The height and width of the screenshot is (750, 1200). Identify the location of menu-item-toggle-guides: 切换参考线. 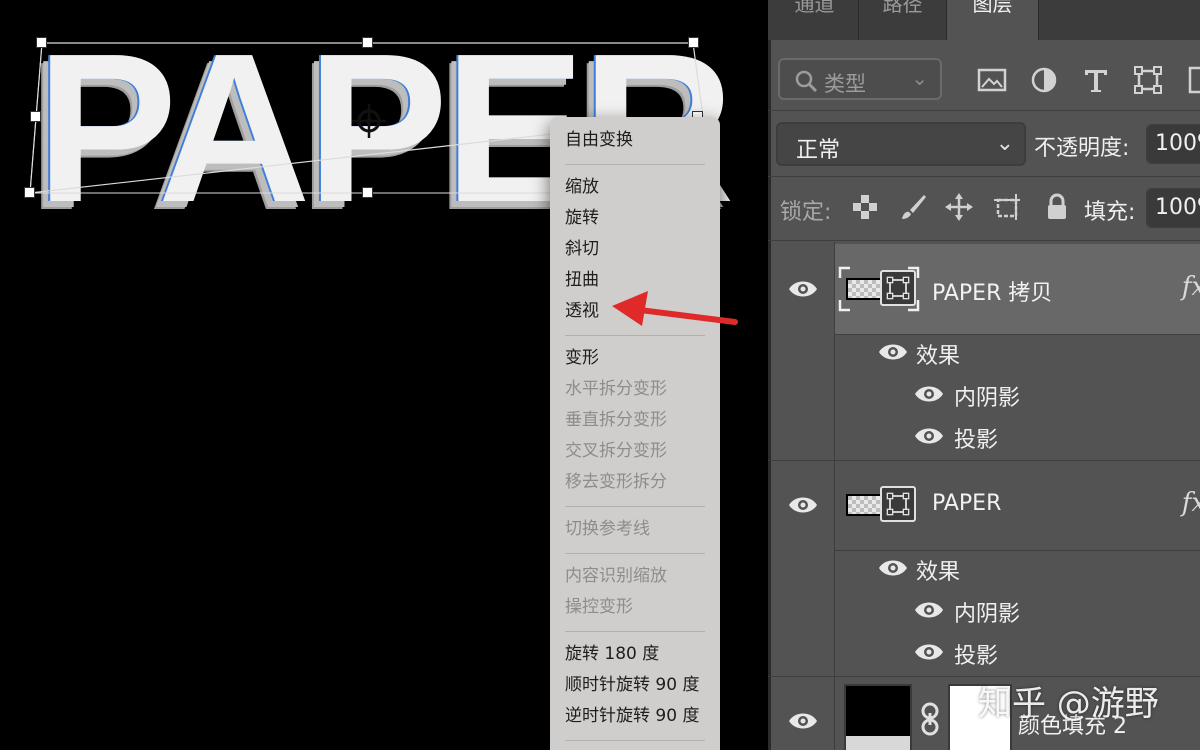
(607, 529).